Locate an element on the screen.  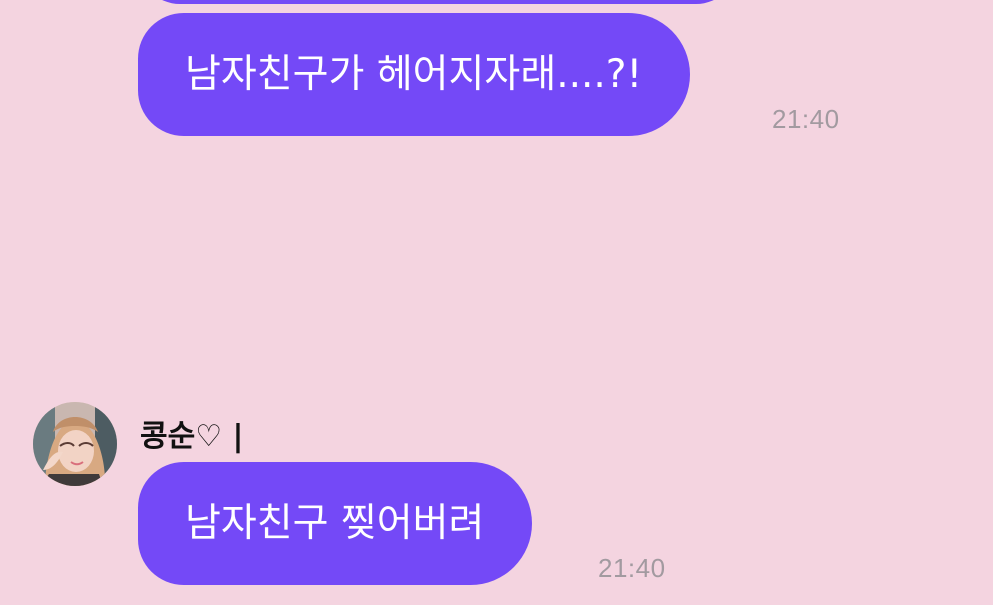
sender-avatar is located at coordinates (75, 444).